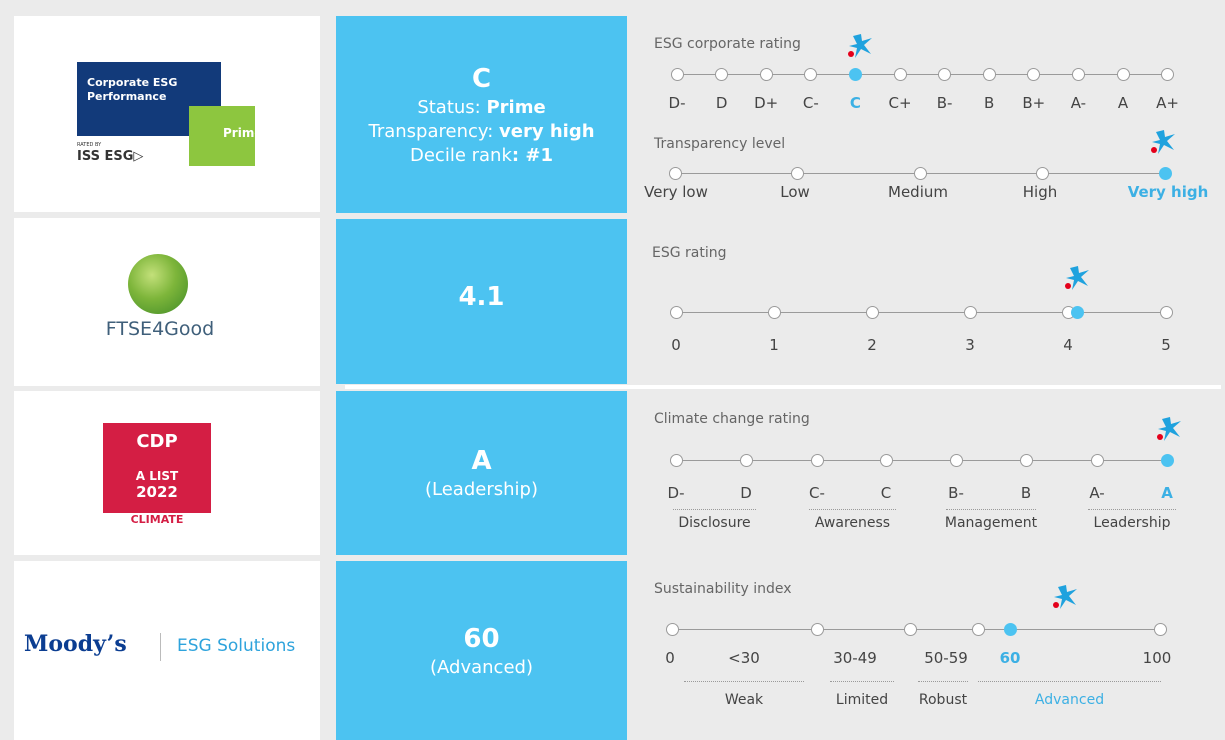 The width and height of the screenshot is (1225, 740). I want to click on group-label: Disclosure, so click(714, 523).